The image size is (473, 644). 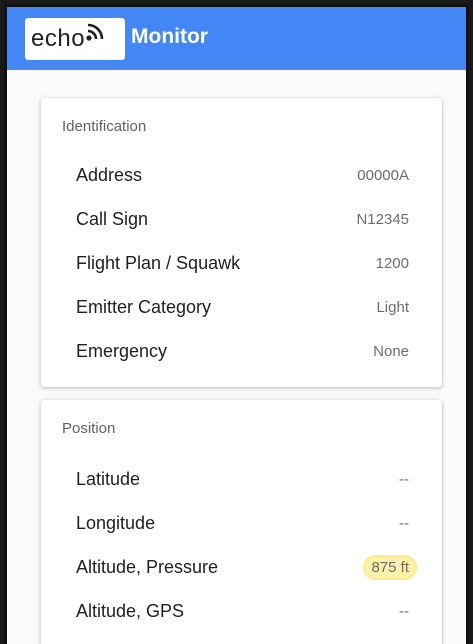 What do you see at coordinates (242, 307) in the screenshot?
I see `row-emitter-category: Emitter Category Light` at bounding box center [242, 307].